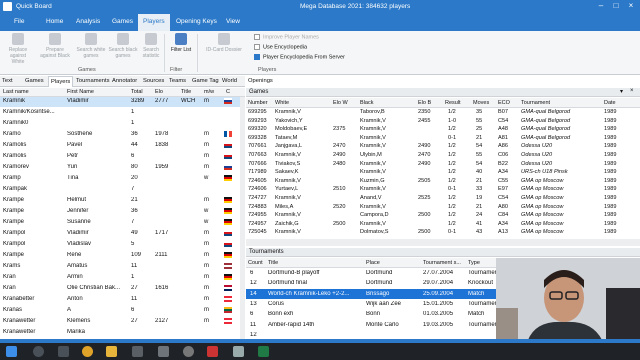 The height and width of the screenshot is (360, 640). I want to click on col-first-name: First Name, so click(80, 92).